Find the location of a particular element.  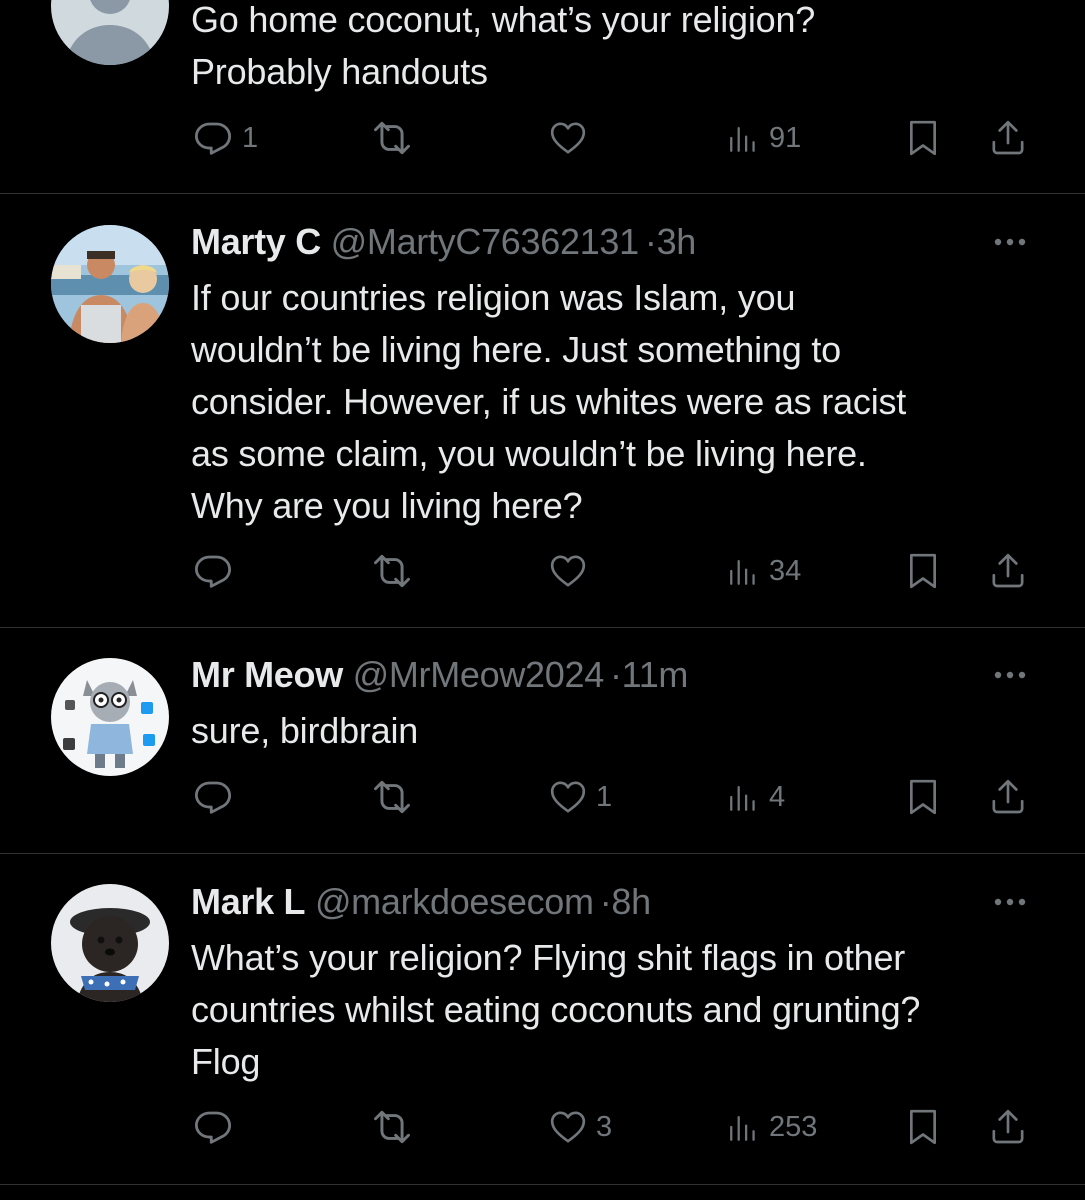

action-bar: 34 is located at coordinates (542, 571).